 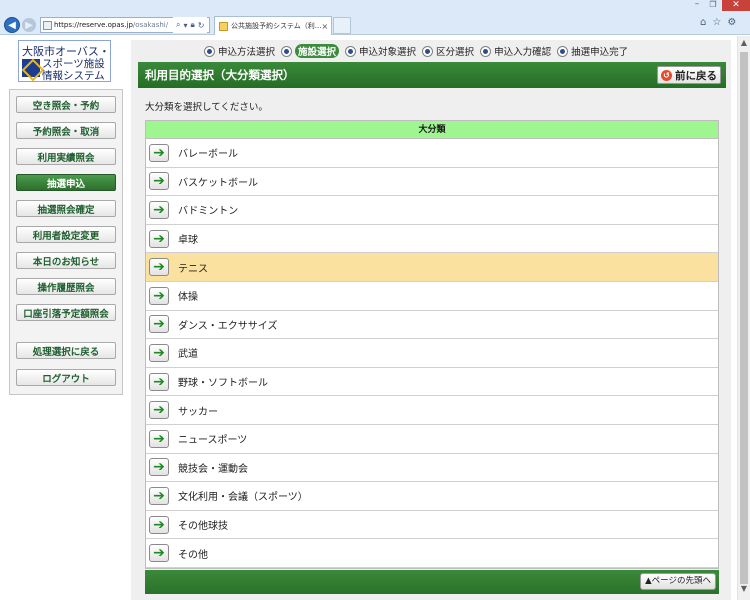 What do you see at coordinates (419, 51) in the screenshot?
I see `step-indicator: 申込方法選択 施設選択 申込対象選択 区分選択 申込入力確認 抽選申込完了` at bounding box center [419, 51].